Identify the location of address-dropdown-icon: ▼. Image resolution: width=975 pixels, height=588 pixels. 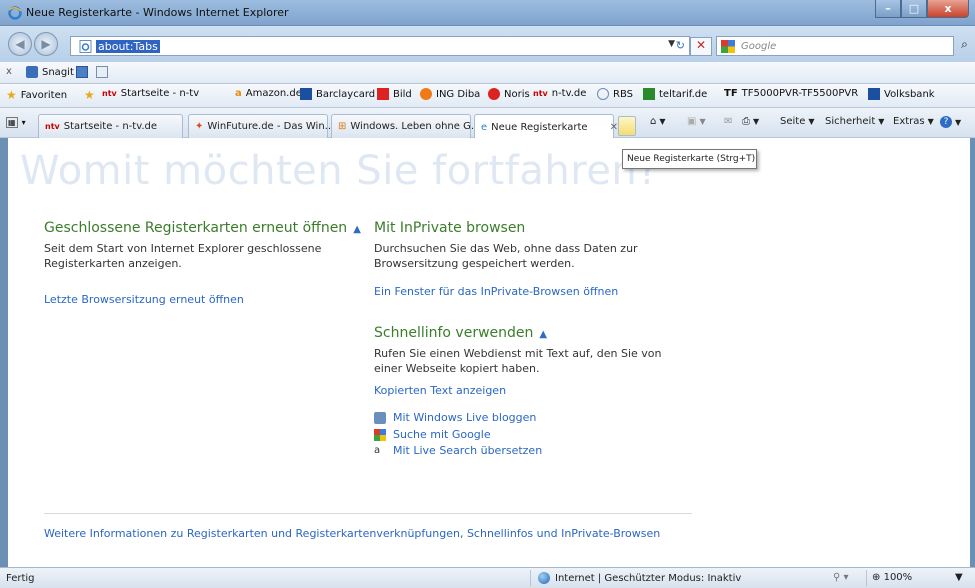
(671, 44).